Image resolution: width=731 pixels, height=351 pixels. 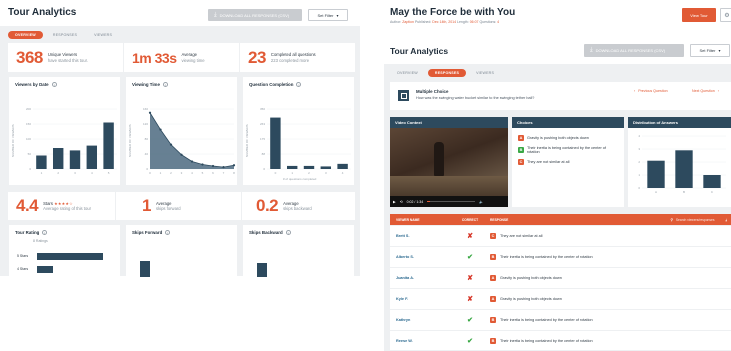 I want to click on y-tick-label: 0, so click(x=639, y=188).